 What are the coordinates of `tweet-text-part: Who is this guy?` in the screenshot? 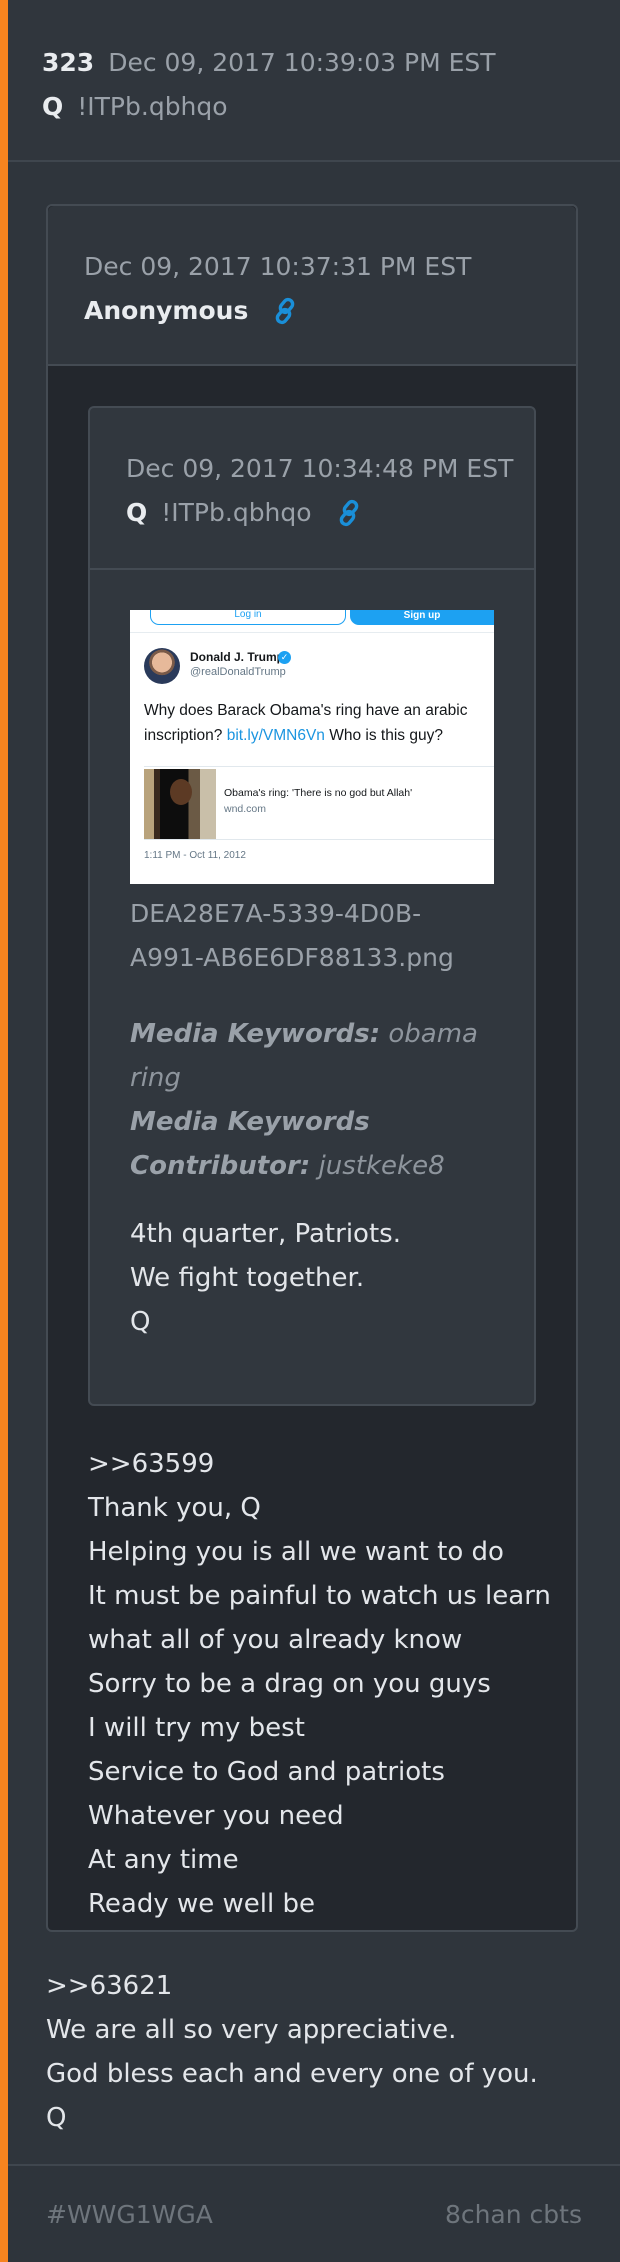 It's located at (383, 735).